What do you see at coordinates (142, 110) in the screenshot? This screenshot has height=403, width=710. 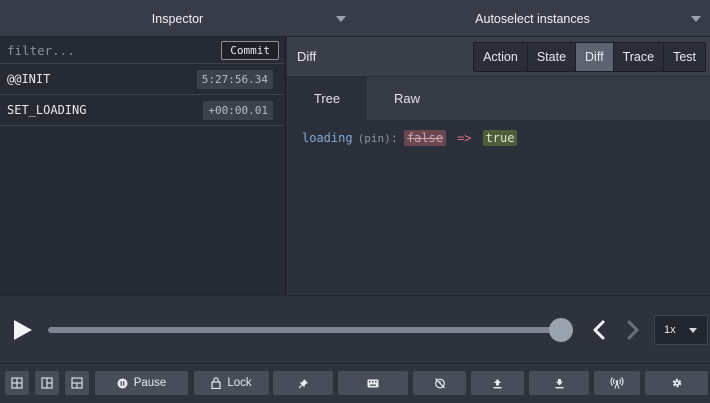 I see `action-item-set-loading: SET_LOADING +00:00.01` at bounding box center [142, 110].